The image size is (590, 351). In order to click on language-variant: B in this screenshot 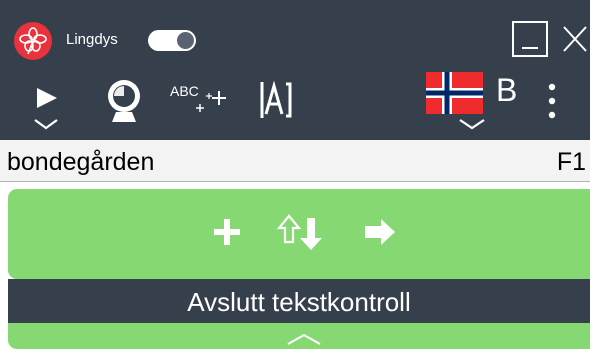, I will do `click(506, 90)`.